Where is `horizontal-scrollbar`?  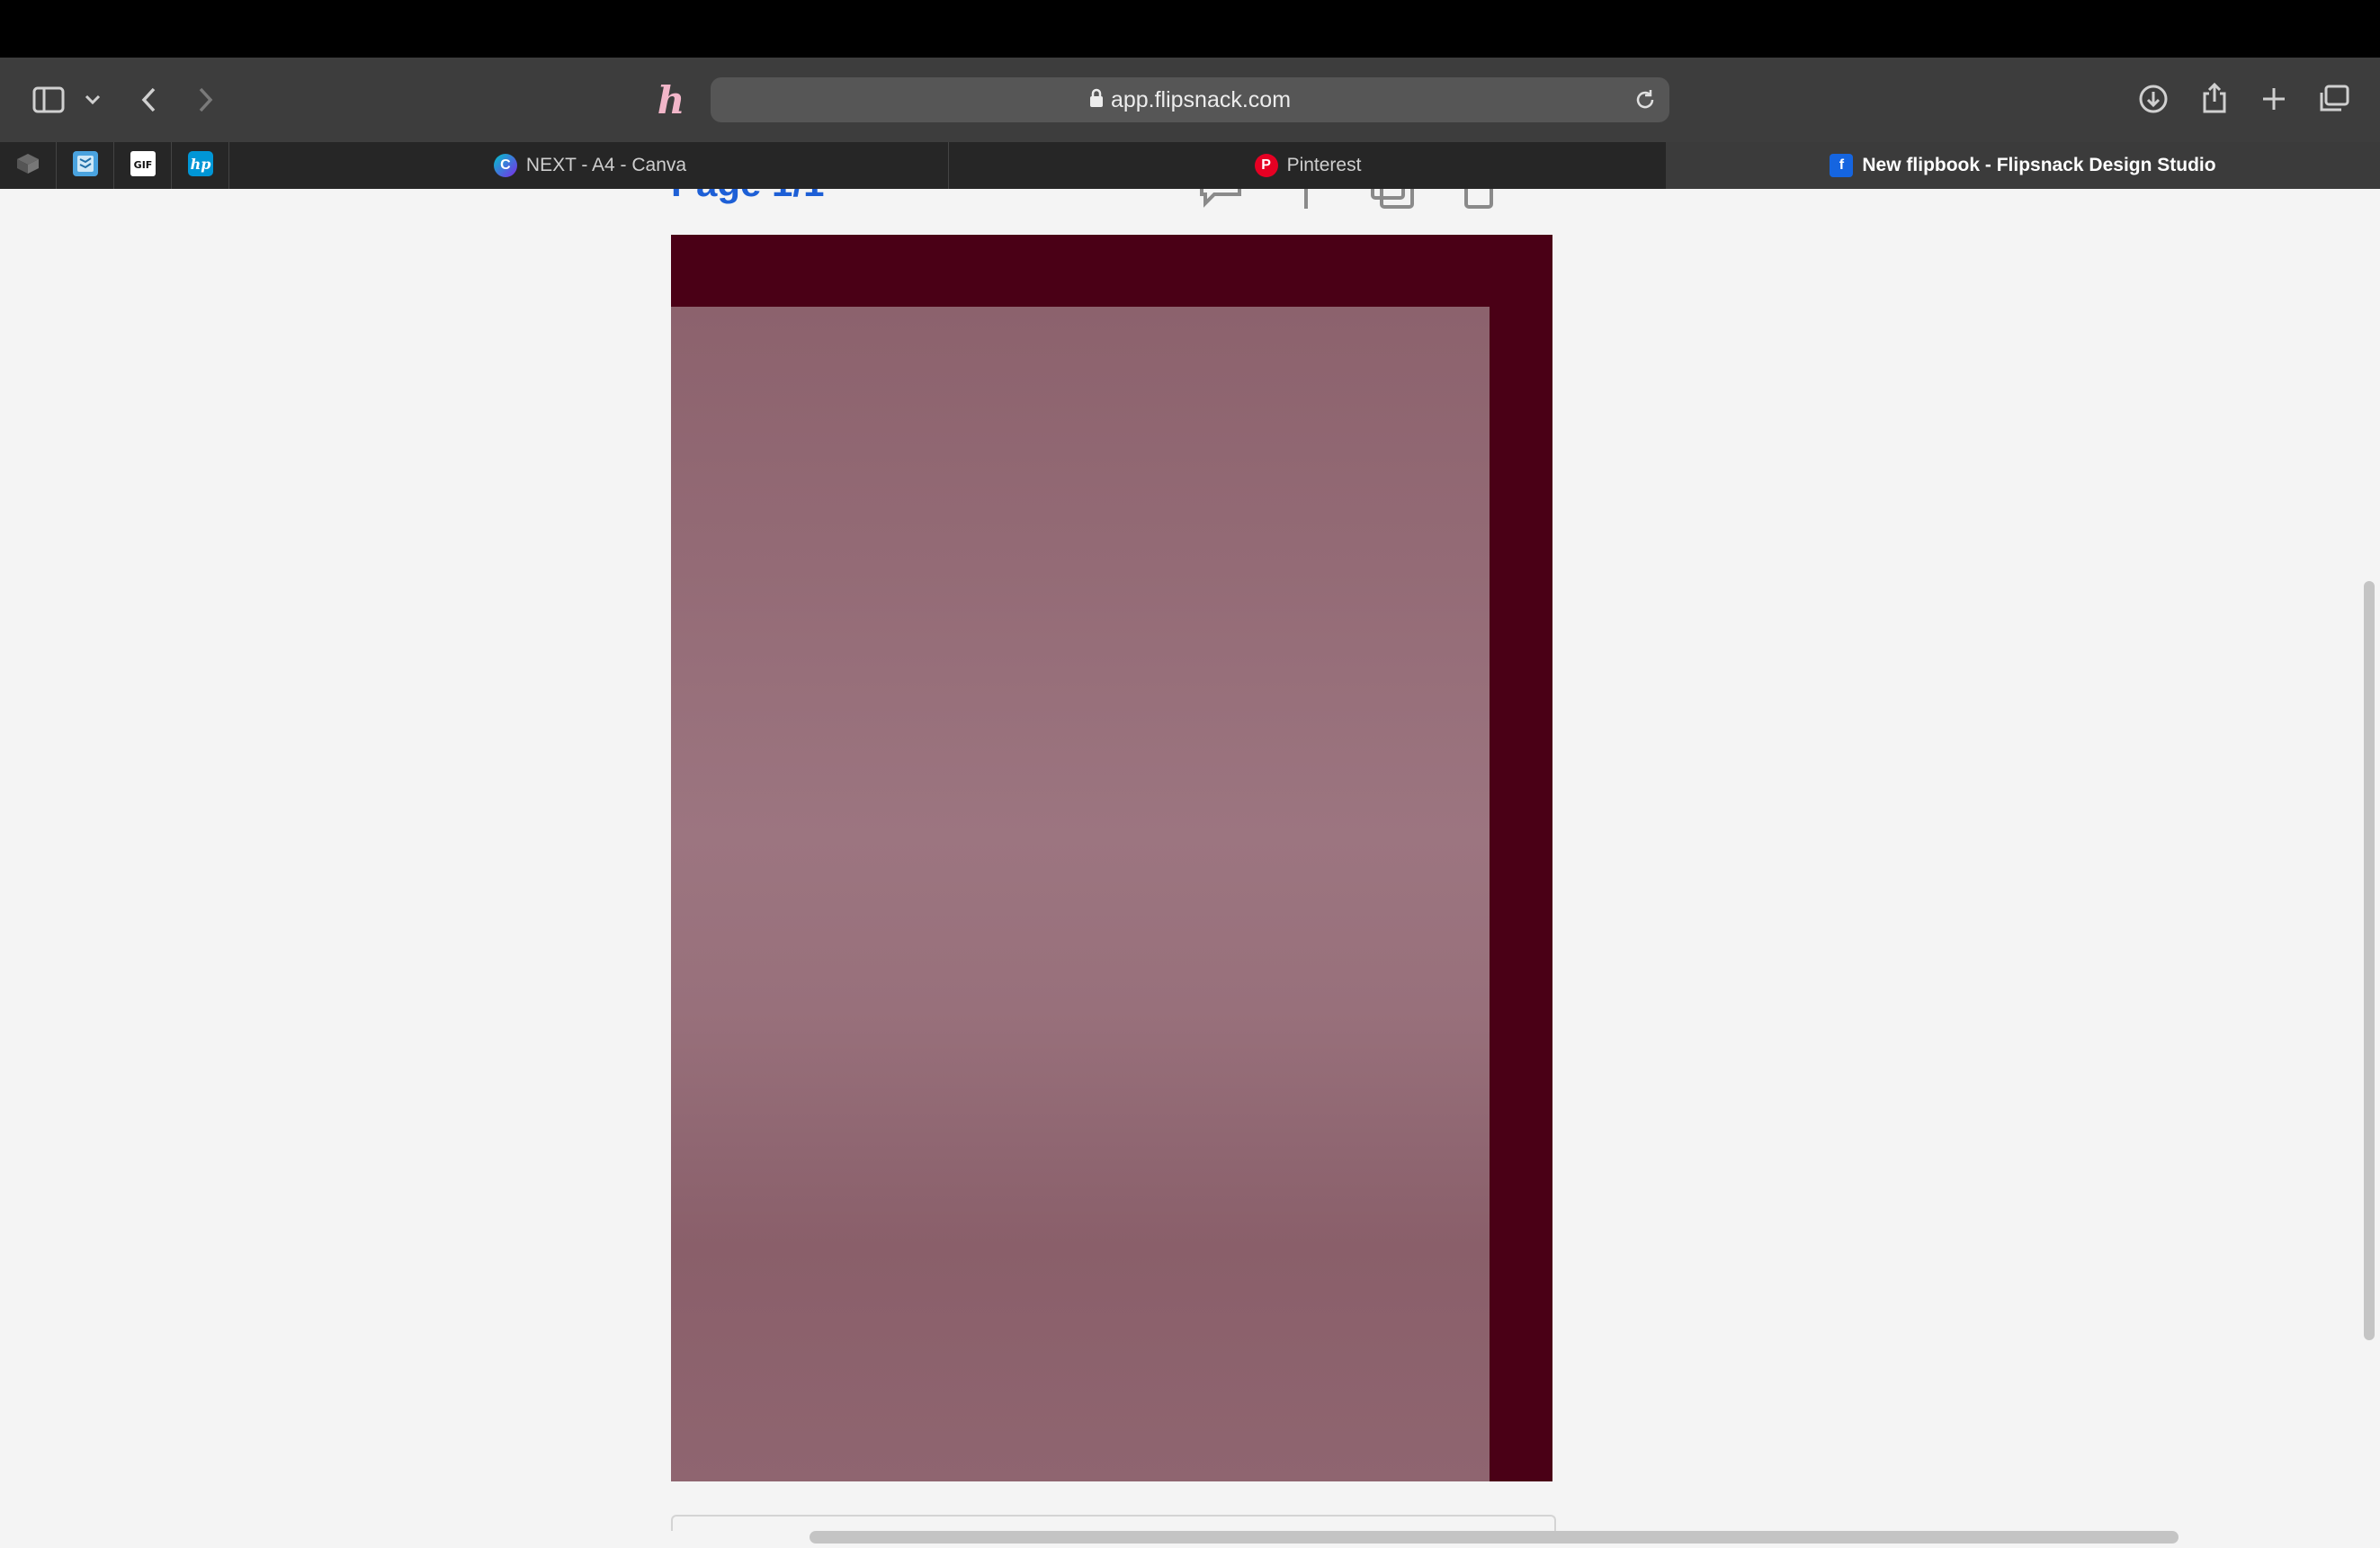 horizontal-scrollbar is located at coordinates (1494, 1537).